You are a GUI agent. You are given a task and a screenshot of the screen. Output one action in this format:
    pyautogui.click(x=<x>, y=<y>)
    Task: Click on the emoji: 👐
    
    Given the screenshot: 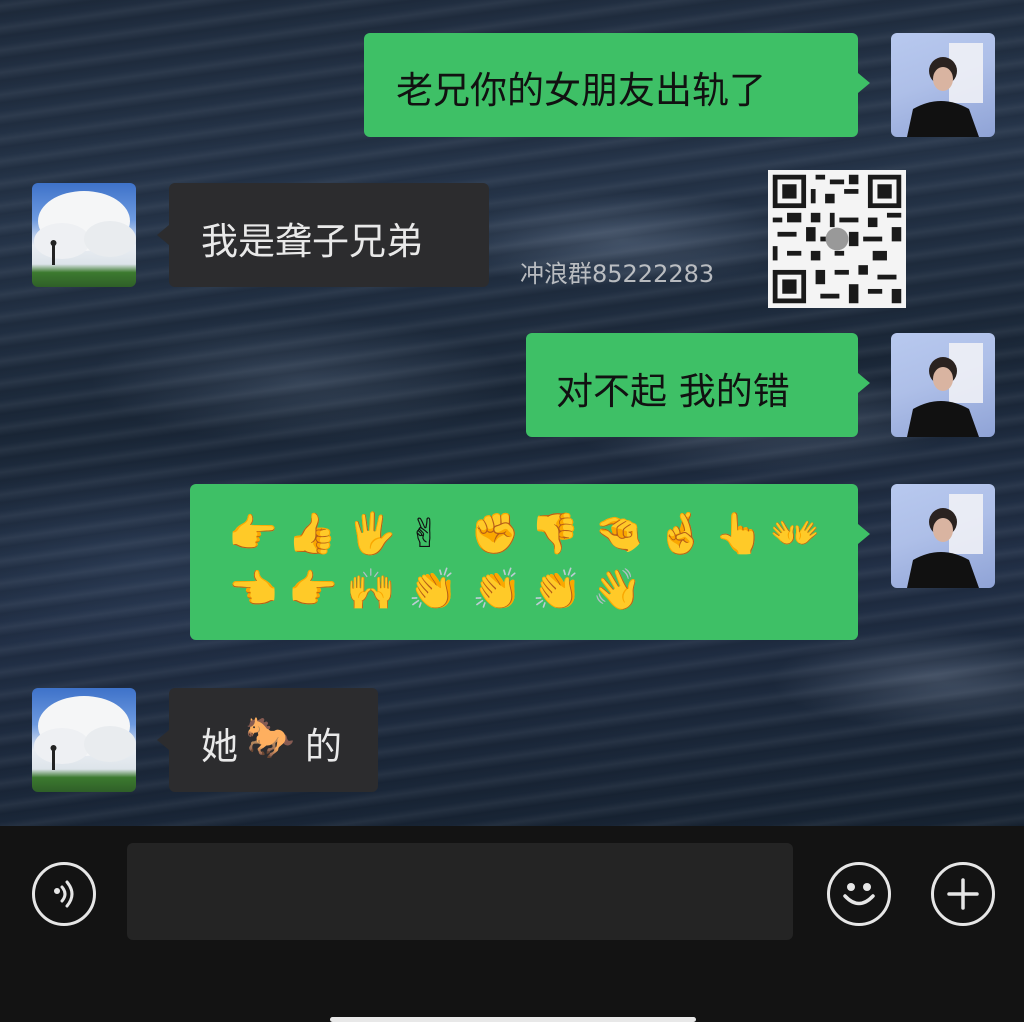 What is the action you would take?
    pyautogui.click(x=795, y=534)
    